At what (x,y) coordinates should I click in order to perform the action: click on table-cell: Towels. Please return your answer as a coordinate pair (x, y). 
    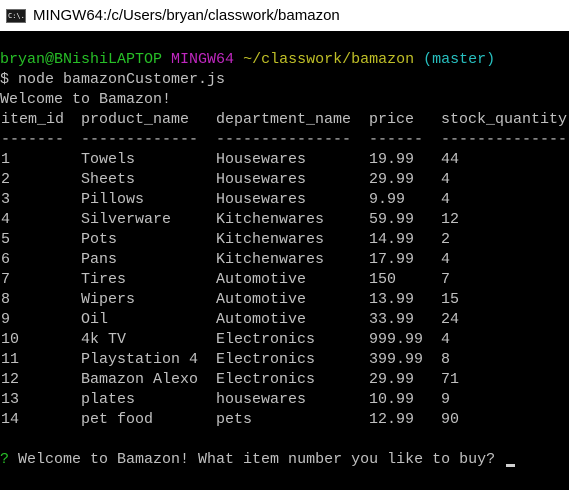
    Looking at the image, I should click on (108, 159).